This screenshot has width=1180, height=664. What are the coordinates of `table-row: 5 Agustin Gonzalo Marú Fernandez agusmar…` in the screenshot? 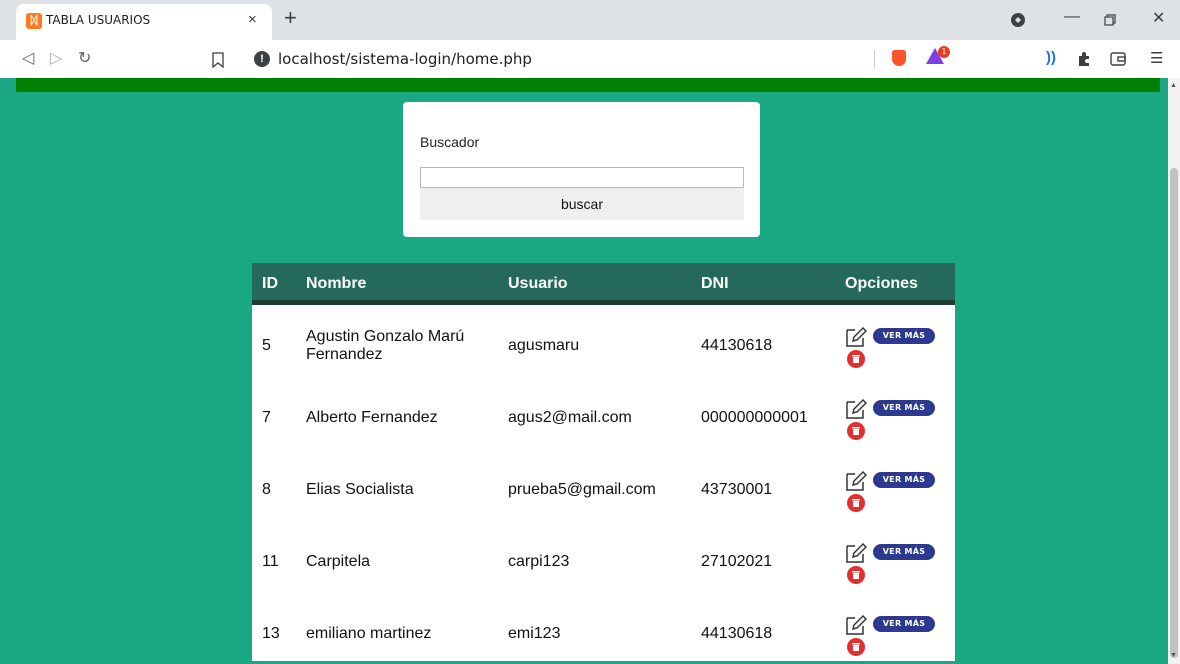 It's located at (603, 346).